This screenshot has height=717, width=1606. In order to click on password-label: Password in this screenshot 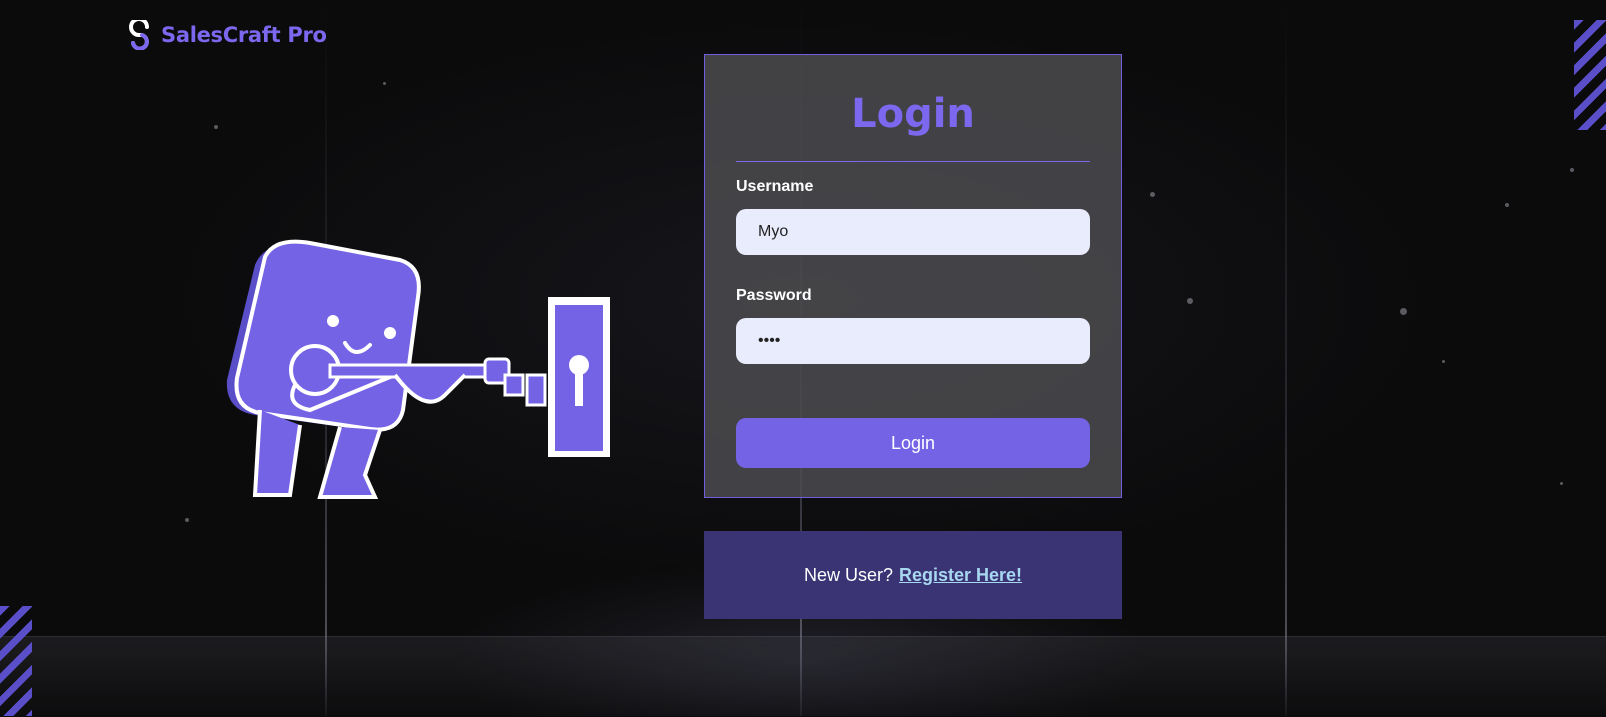, I will do `click(774, 295)`.